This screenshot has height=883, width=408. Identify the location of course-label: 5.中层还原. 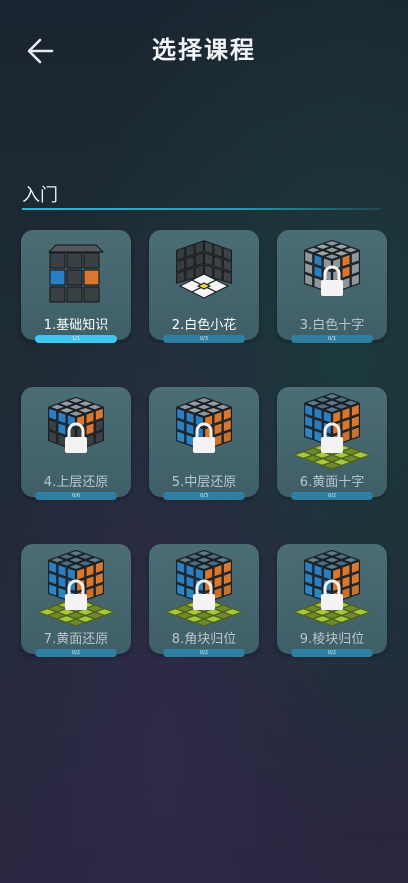
(204, 482).